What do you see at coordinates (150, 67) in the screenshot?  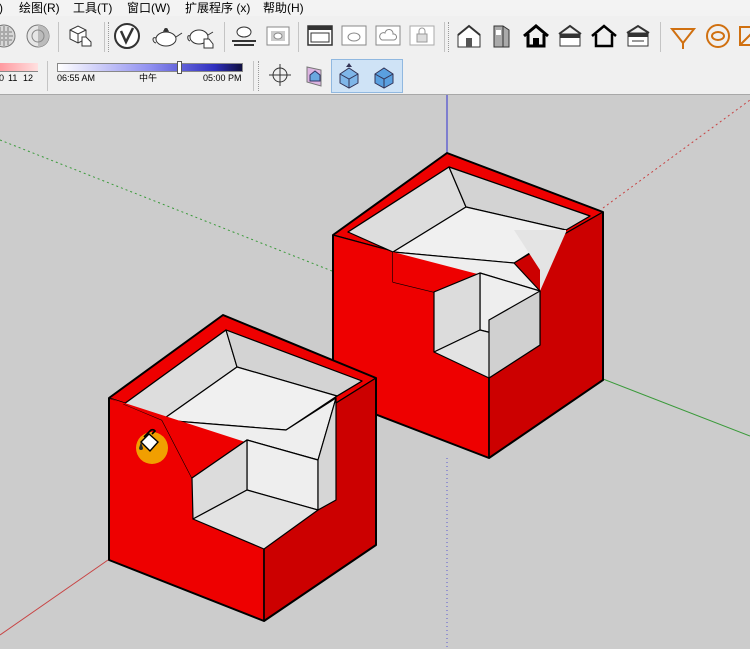 I see `shadow-time-slider` at bounding box center [150, 67].